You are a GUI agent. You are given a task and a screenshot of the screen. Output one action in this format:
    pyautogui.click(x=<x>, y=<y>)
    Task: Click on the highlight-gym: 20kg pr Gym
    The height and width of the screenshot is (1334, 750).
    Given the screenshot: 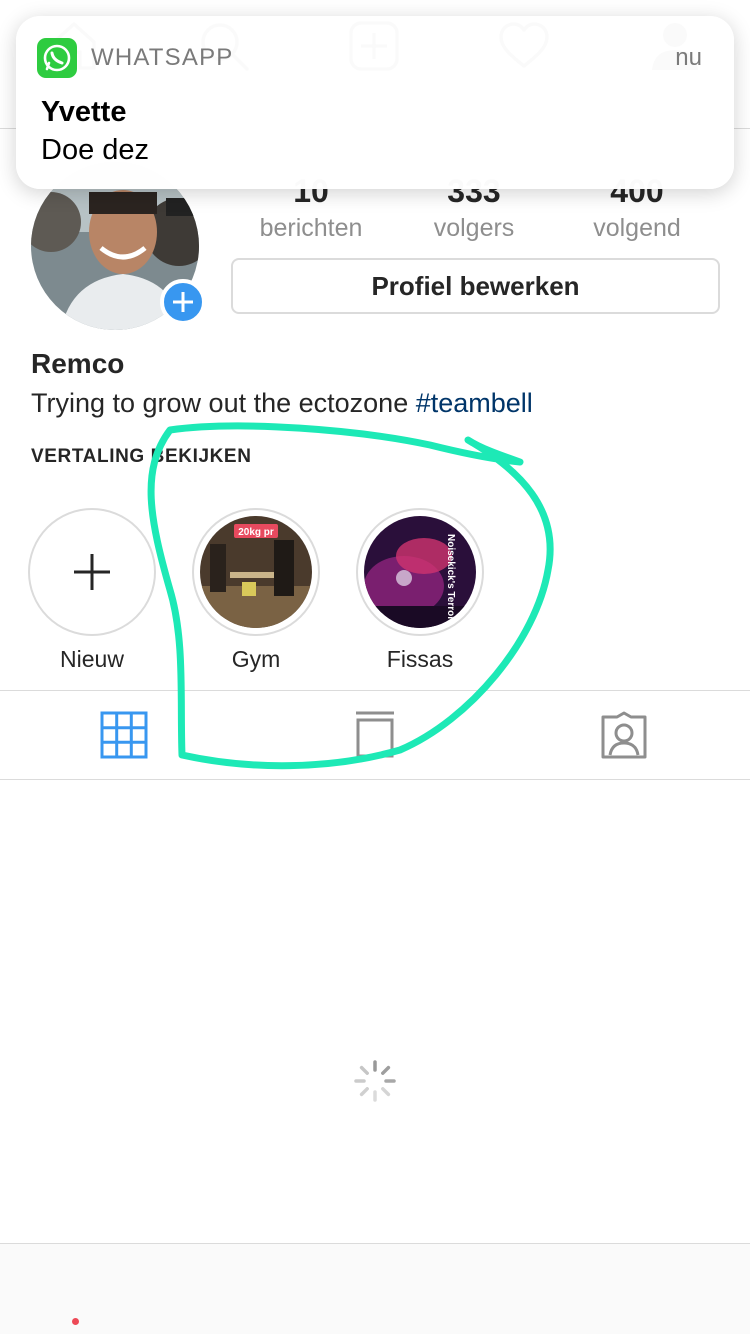 What is the action you would take?
    pyautogui.click(x=256, y=590)
    